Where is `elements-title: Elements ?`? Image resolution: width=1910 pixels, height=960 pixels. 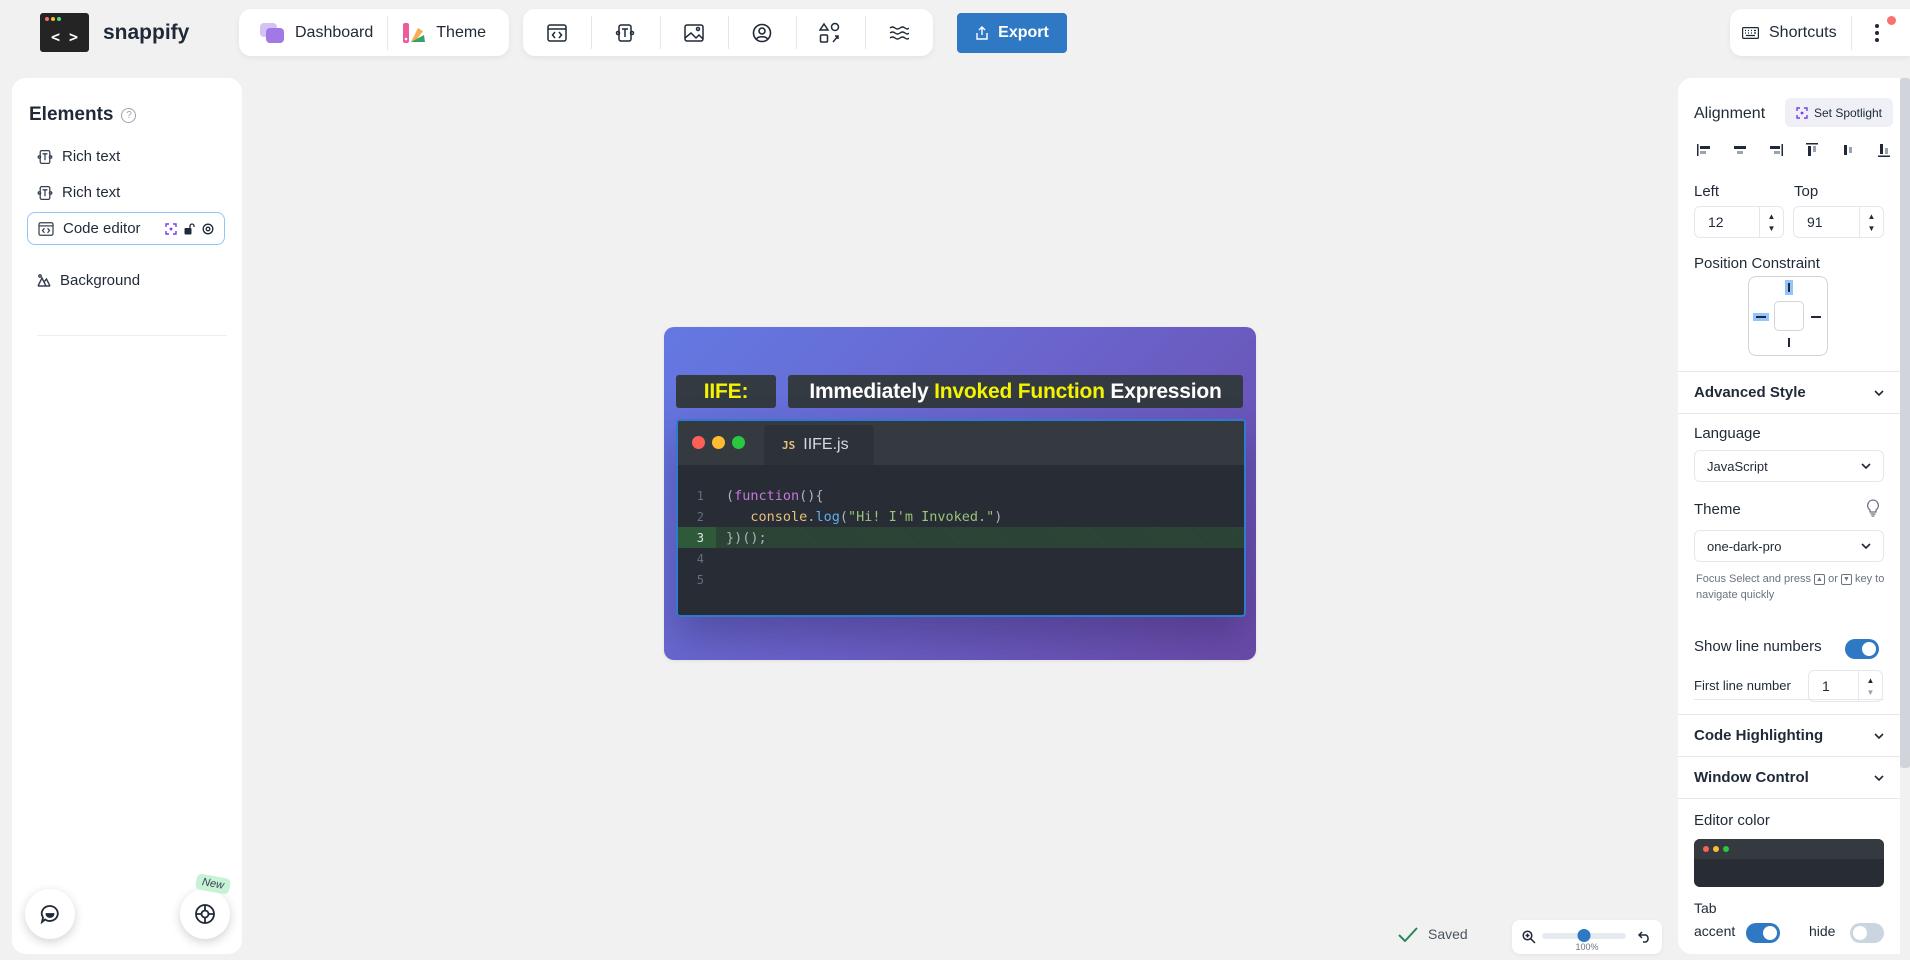
elements-title: Elements ? is located at coordinates (83, 115).